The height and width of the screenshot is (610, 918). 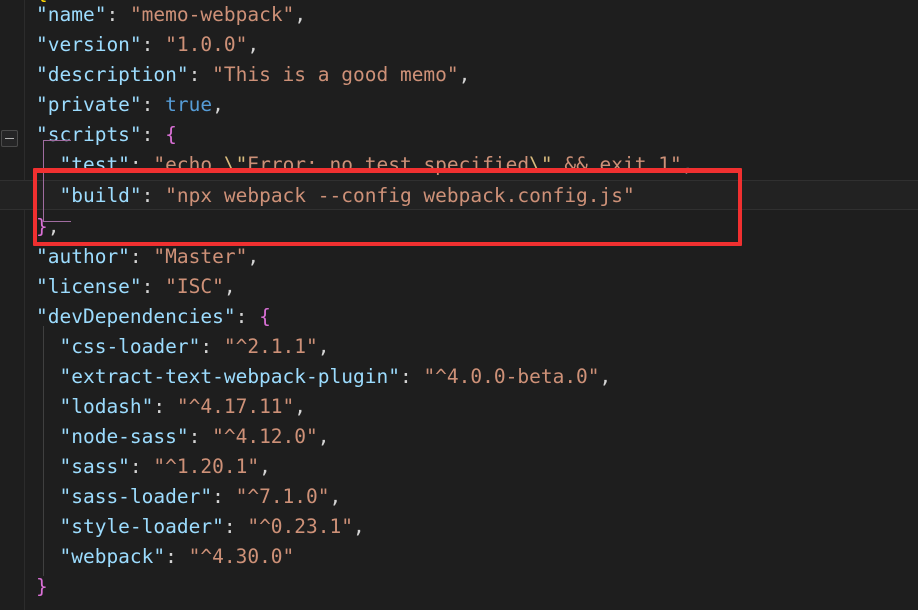 I want to click on code-line: "devDependencies": {, so click(x=459, y=317).